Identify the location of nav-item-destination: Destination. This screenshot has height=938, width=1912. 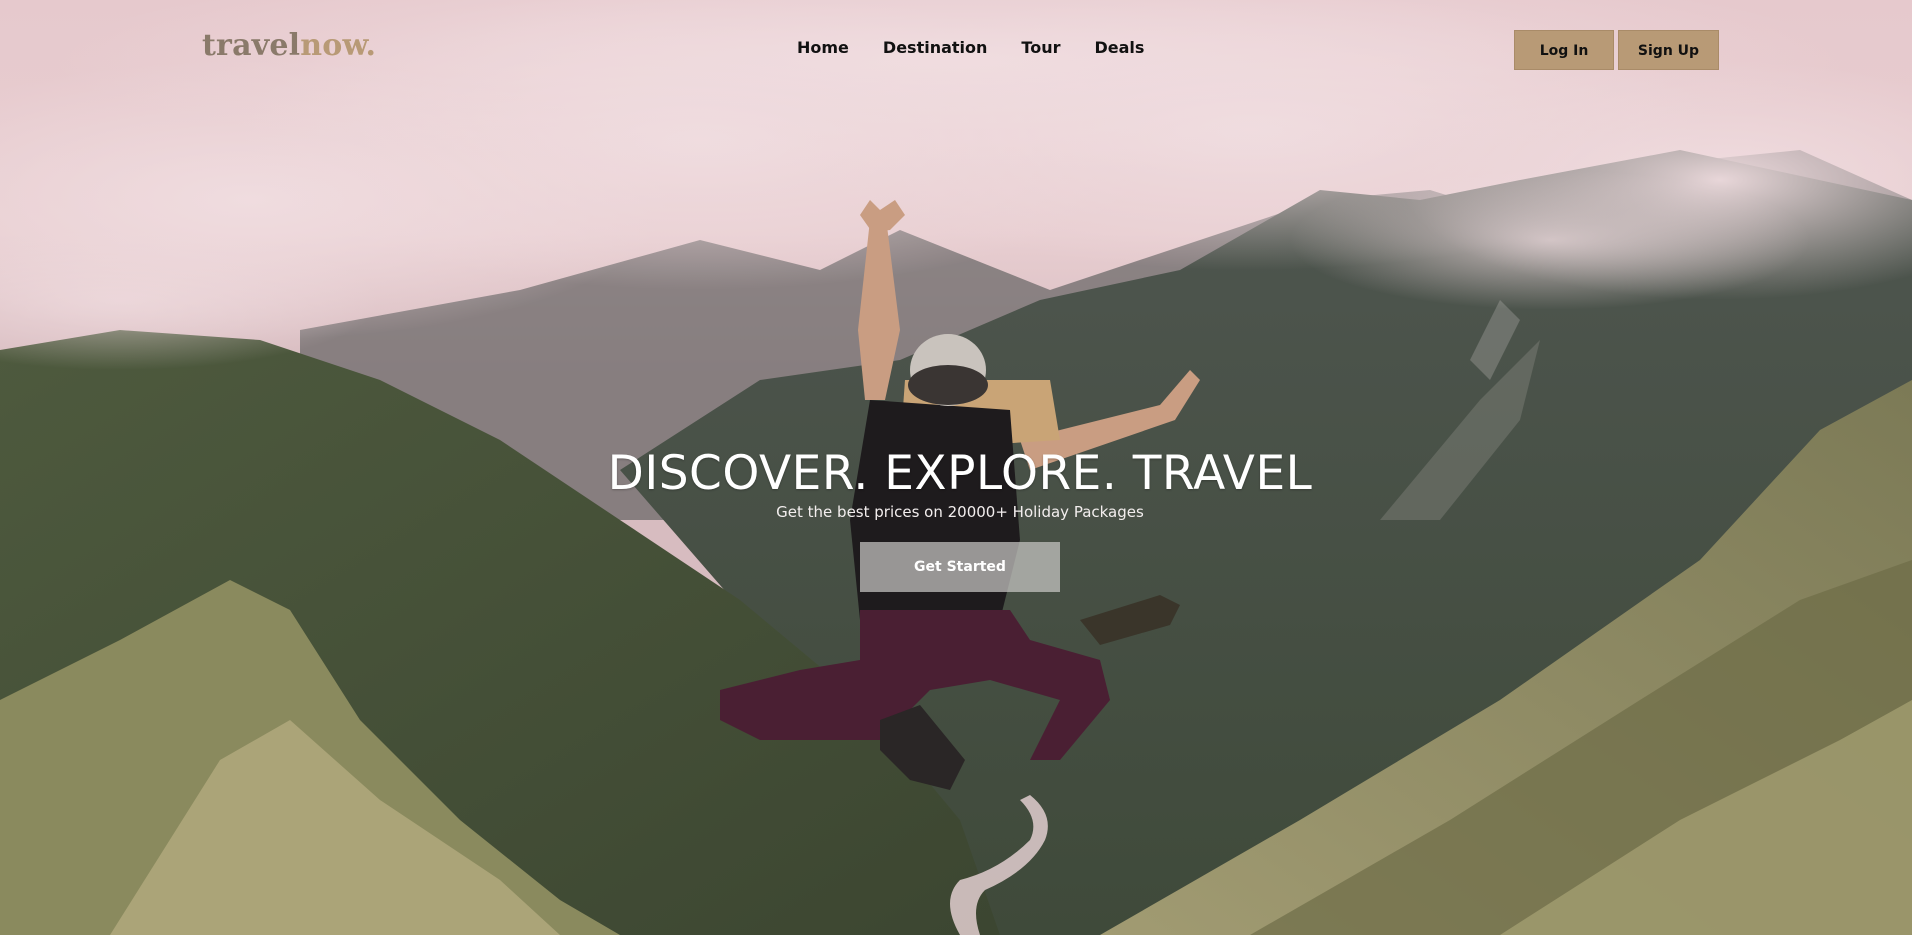
(935, 48).